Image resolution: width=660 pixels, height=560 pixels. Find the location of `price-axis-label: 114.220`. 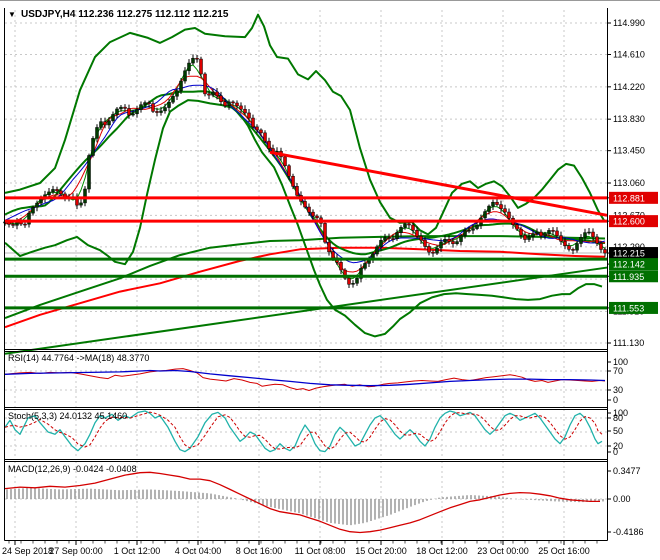

price-axis-label: 114.220 is located at coordinates (629, 87).